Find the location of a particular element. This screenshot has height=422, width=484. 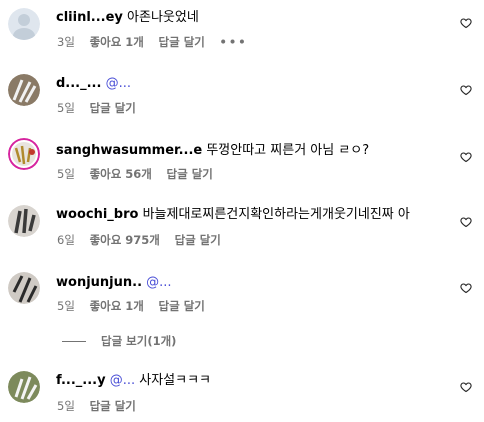

comment-body: woochi_bro 바늘제대로찌른건지확인하라는게개웃기네진짜 아 is located at coordinates (233, 215).